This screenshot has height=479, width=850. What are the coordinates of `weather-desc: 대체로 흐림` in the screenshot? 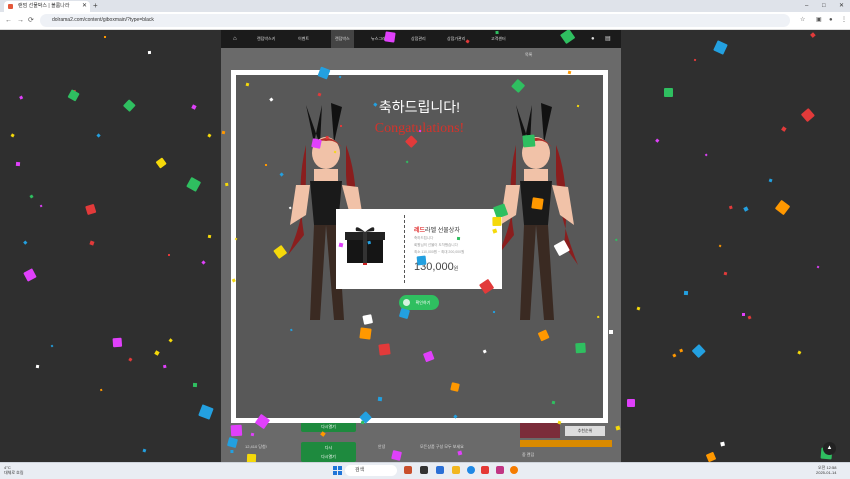 It's located at (14, 472).